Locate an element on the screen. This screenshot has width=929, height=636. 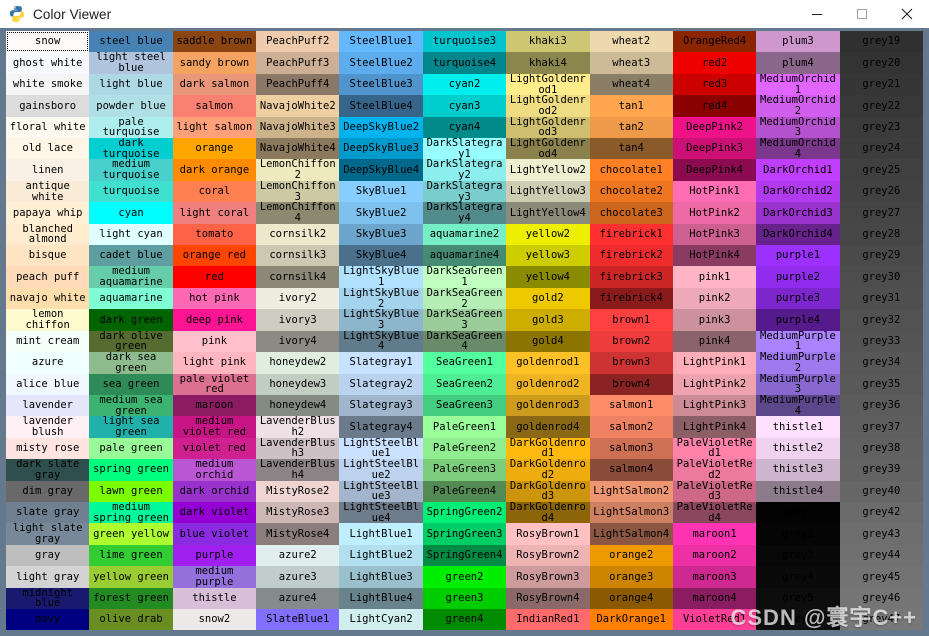
color-swatch: SlateBlue1 is located at coordinates (298, 619).